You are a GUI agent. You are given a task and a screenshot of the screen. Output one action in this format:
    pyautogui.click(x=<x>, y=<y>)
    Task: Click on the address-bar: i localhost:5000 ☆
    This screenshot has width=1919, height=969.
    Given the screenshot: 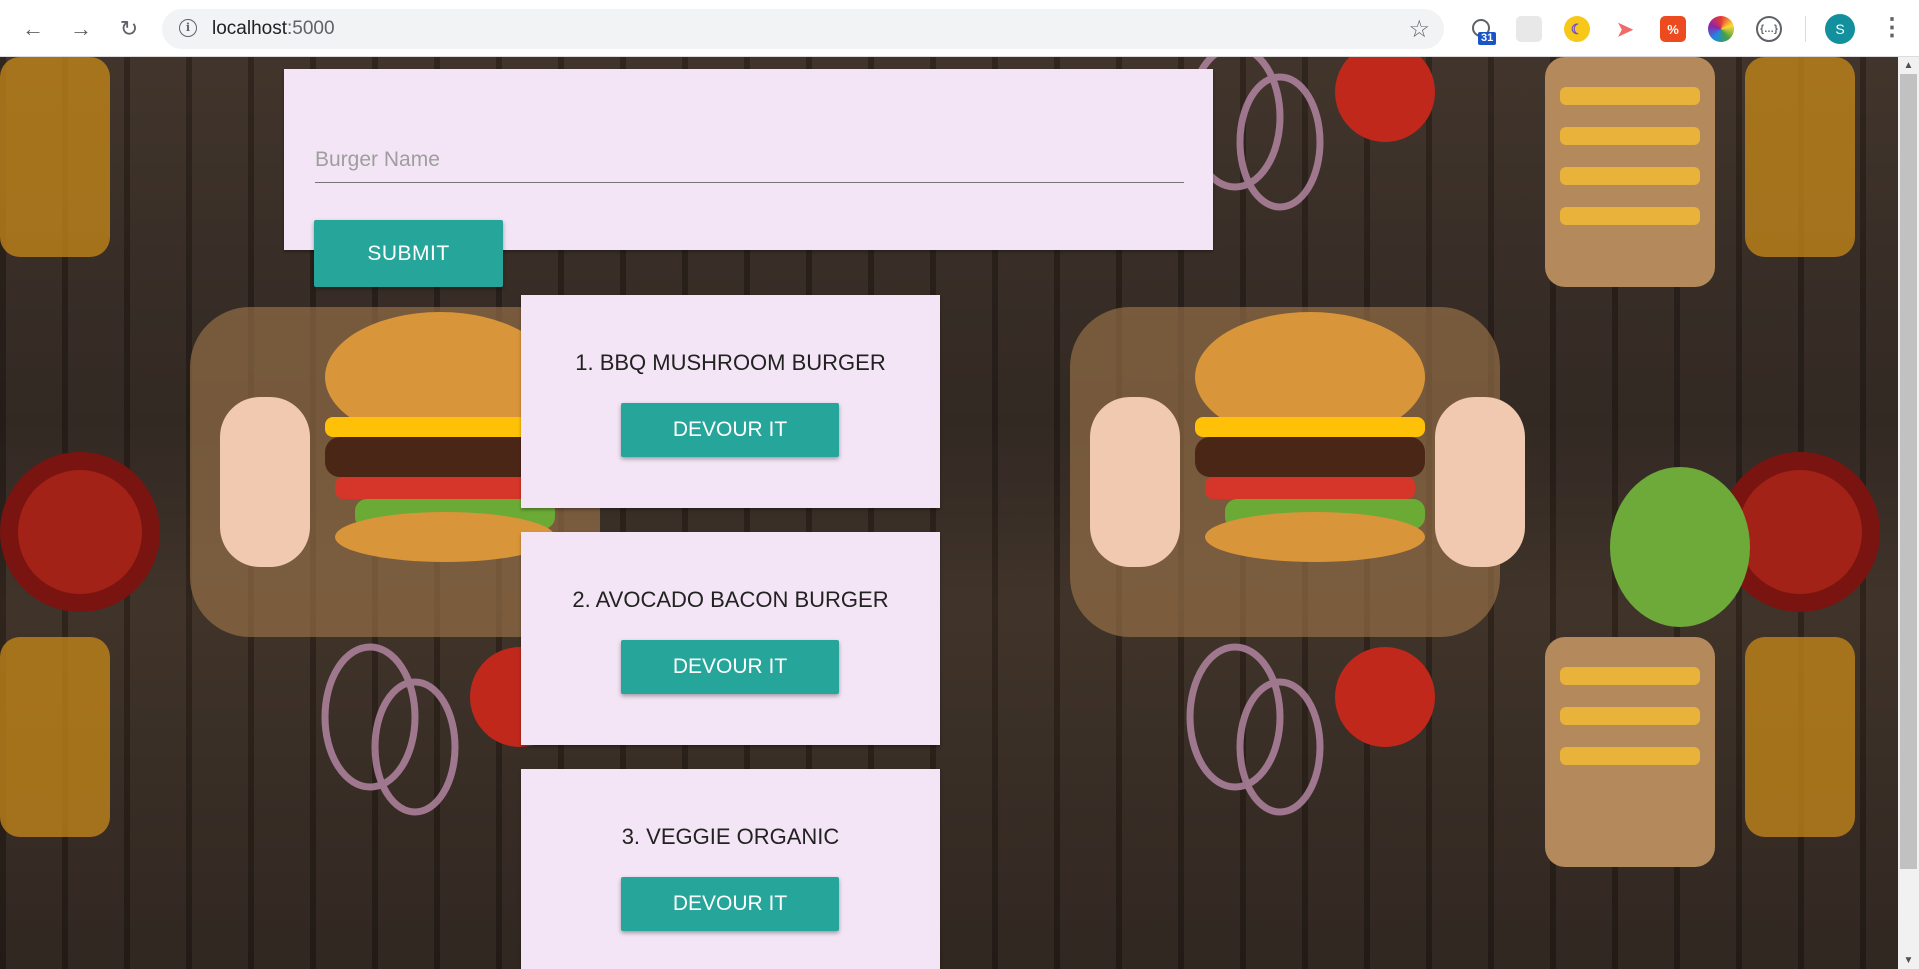 What is the action you would take?
    pyautogui.click(x=803, y=29)
    